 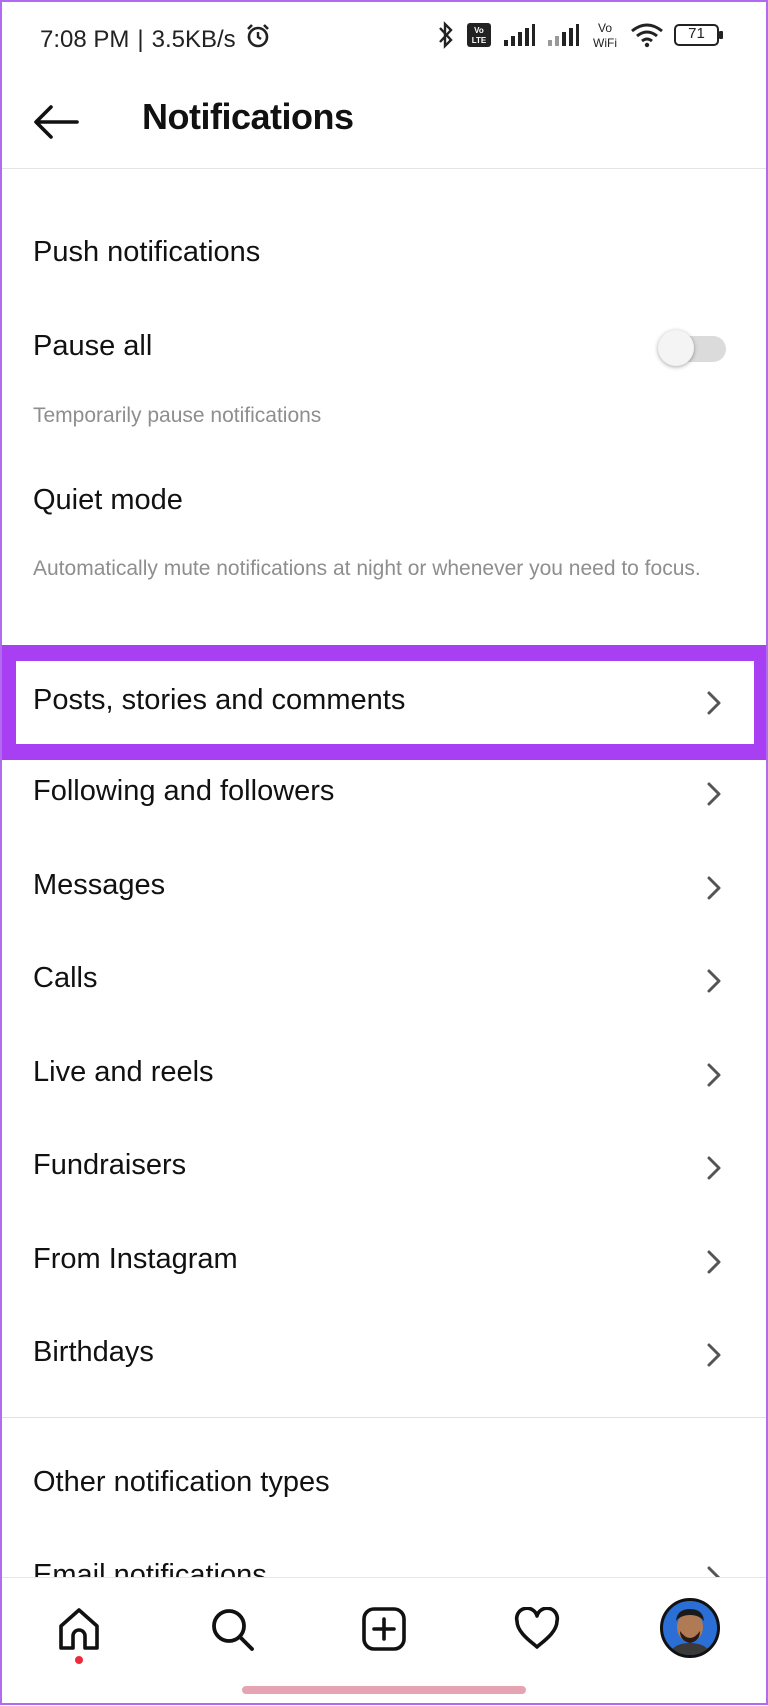 I want to click on activity-tab, so click(x=537, y=1629).